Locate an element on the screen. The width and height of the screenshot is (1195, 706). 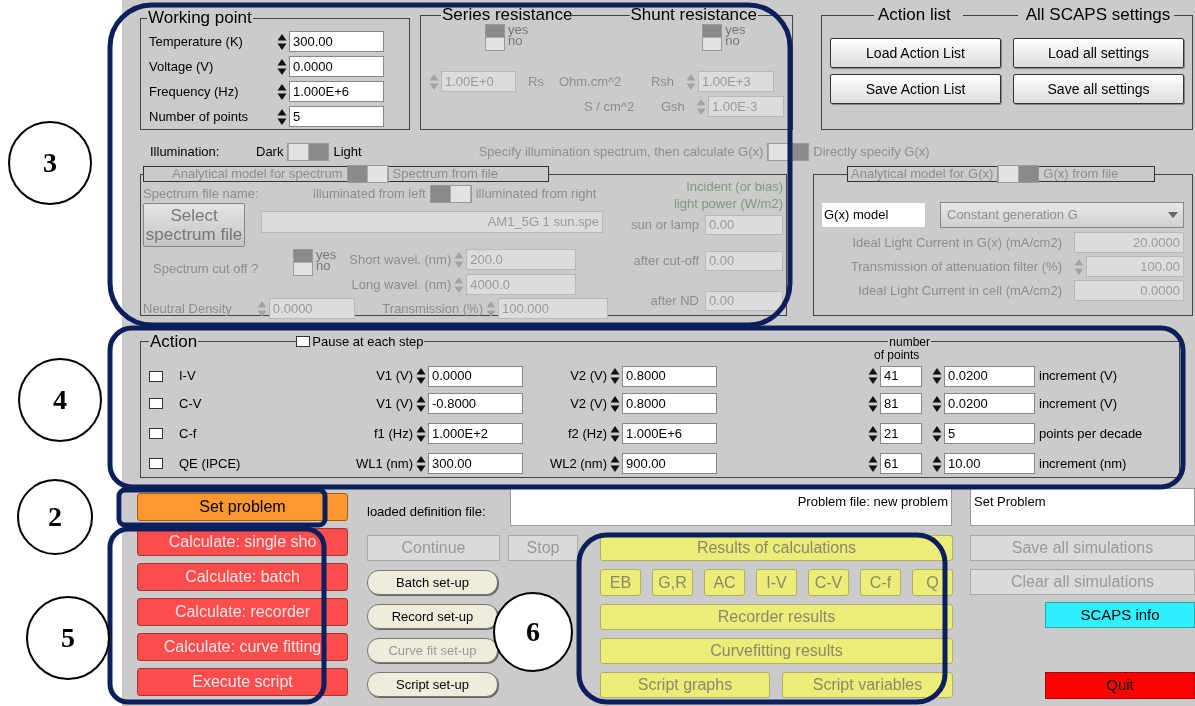
calculate-button: Execute script is located at coordinates (242, 682).